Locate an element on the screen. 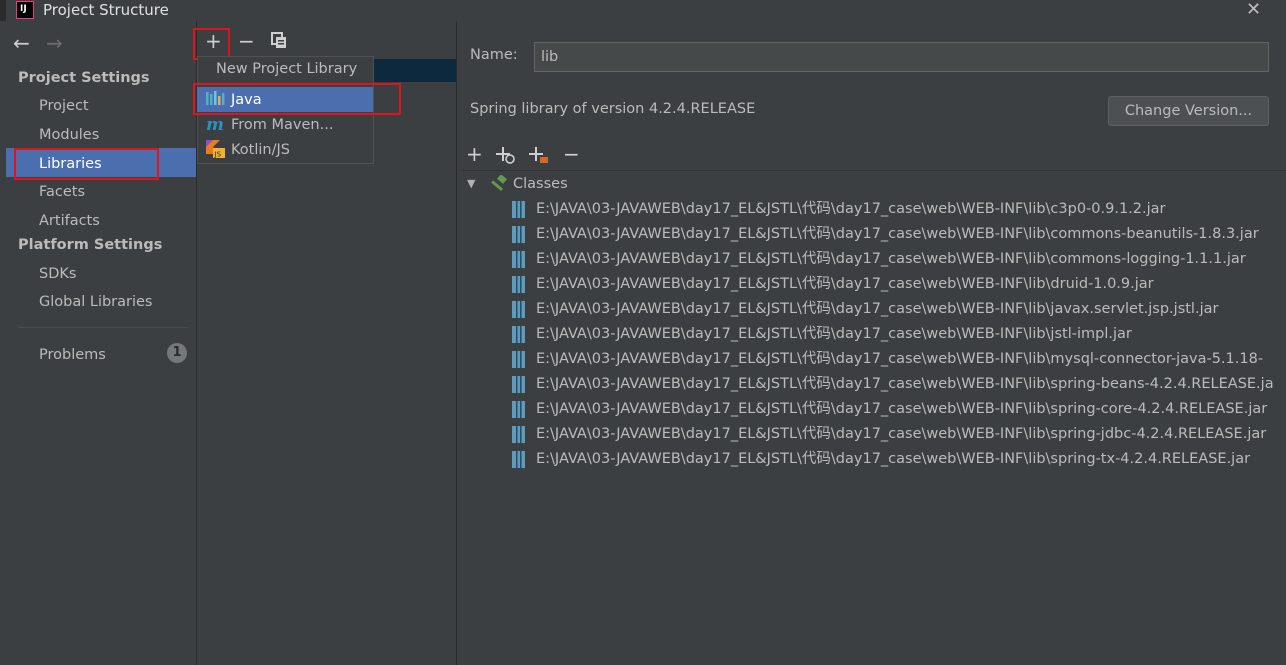 Image resolution: width=1286 pixels, height=665 pixels. forward-arrow-icon: → is located at coordinates (54, 43).